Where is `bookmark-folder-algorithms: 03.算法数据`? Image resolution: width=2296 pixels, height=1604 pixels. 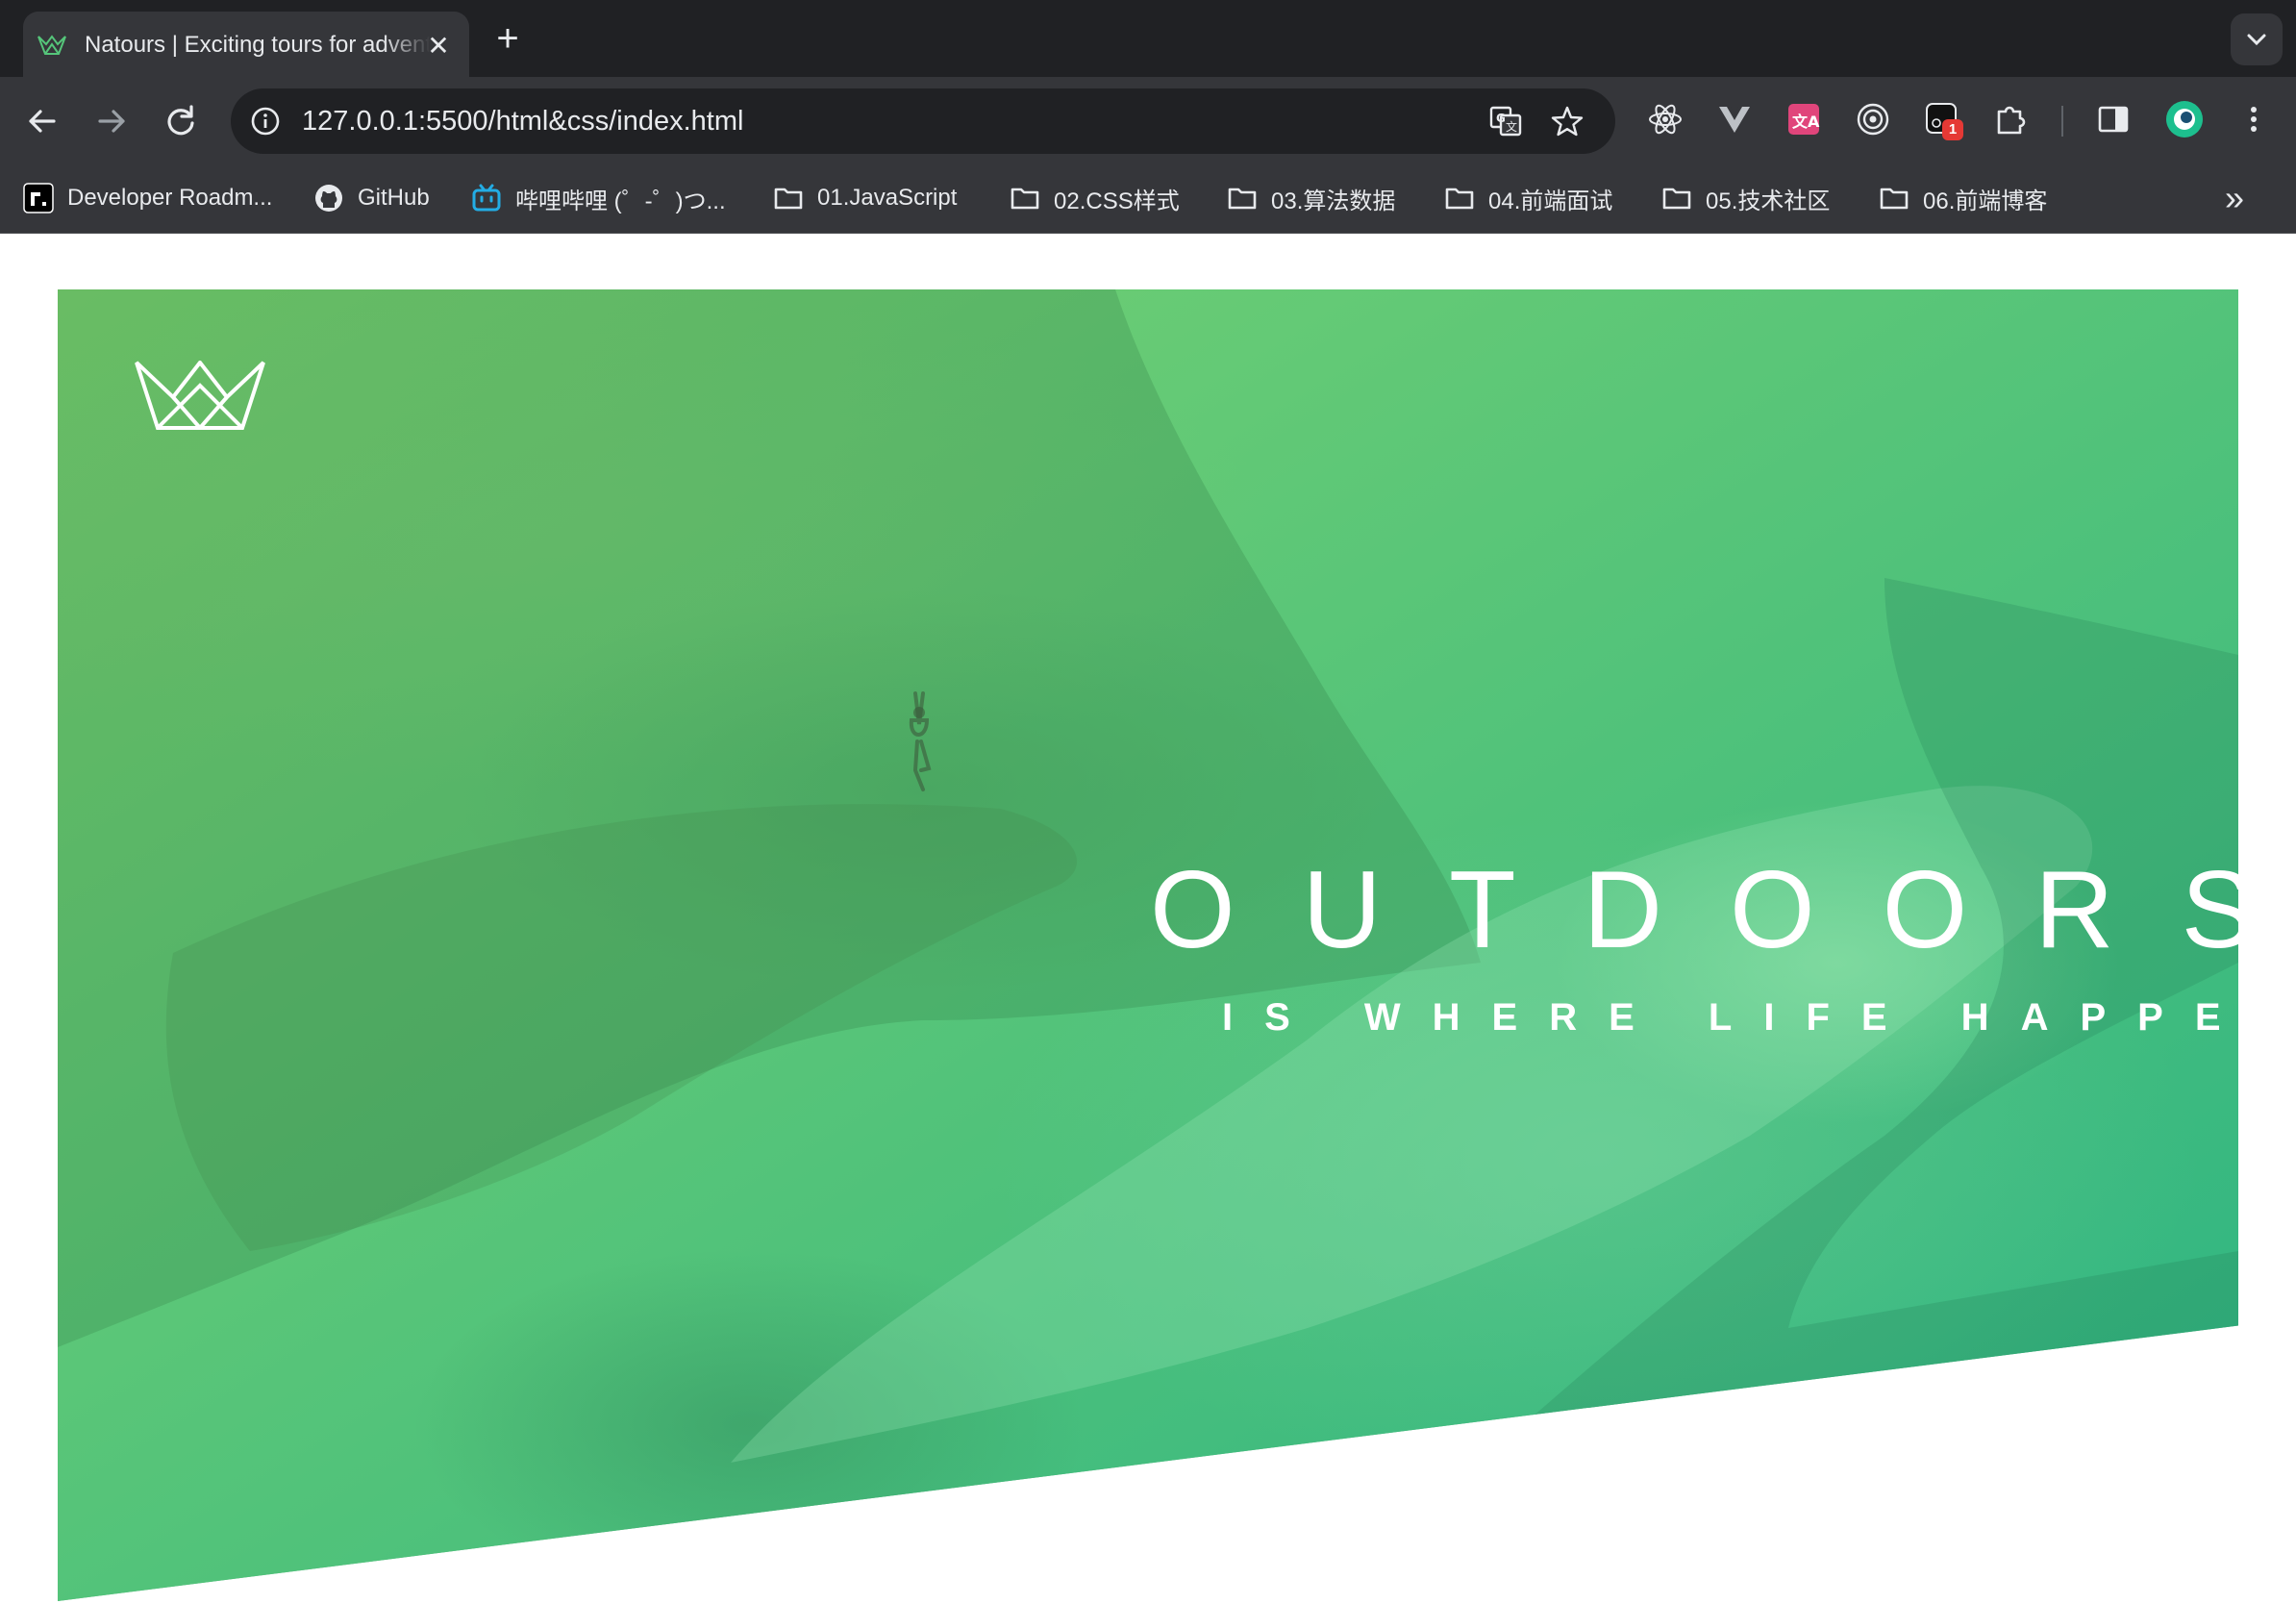 bookmark-folder-algorithms: 03.算法数据 is located at coordinates (1311, 198).